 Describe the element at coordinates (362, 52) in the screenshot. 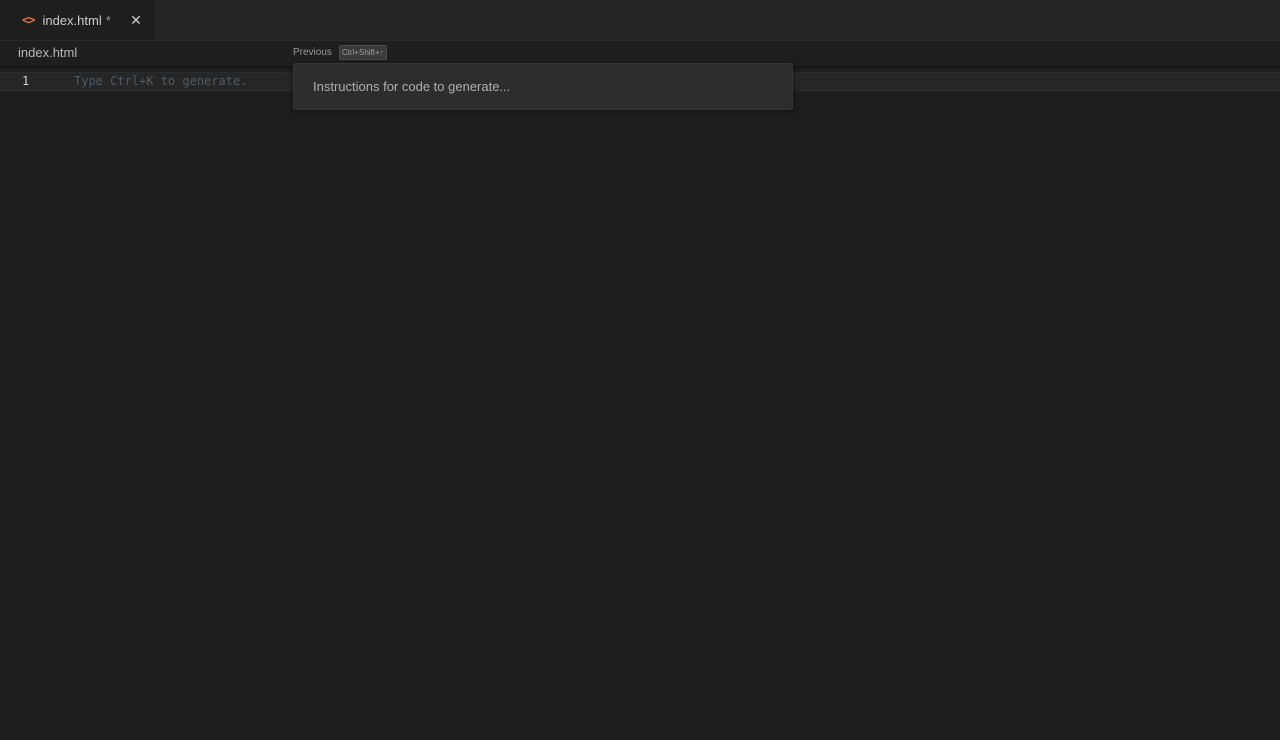

I see `previous-shortcut-badge: Ctrl+Shift+↑` at that location.